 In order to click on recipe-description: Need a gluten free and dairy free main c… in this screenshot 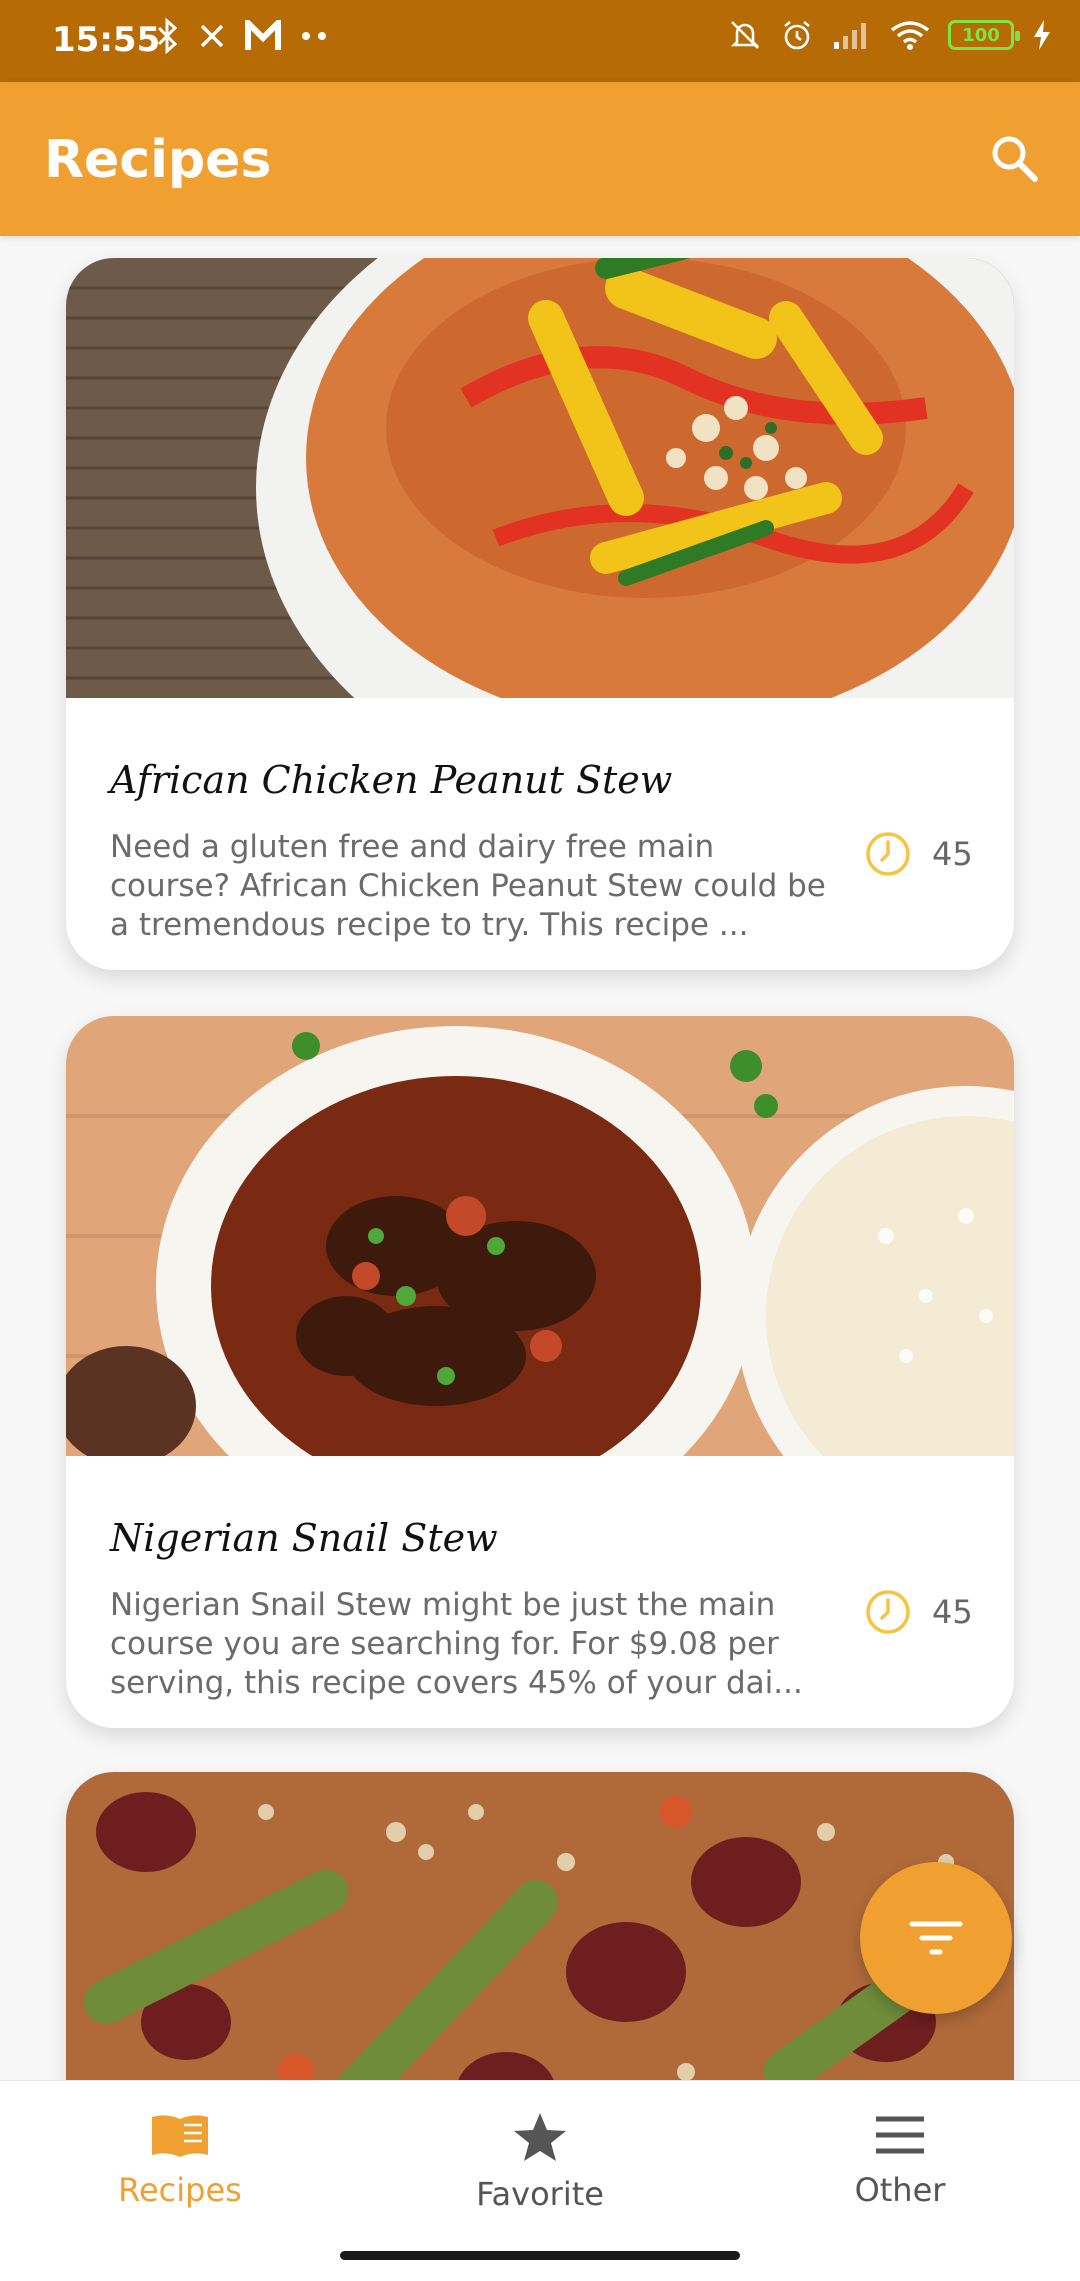, I will do `click(468, 886)`.